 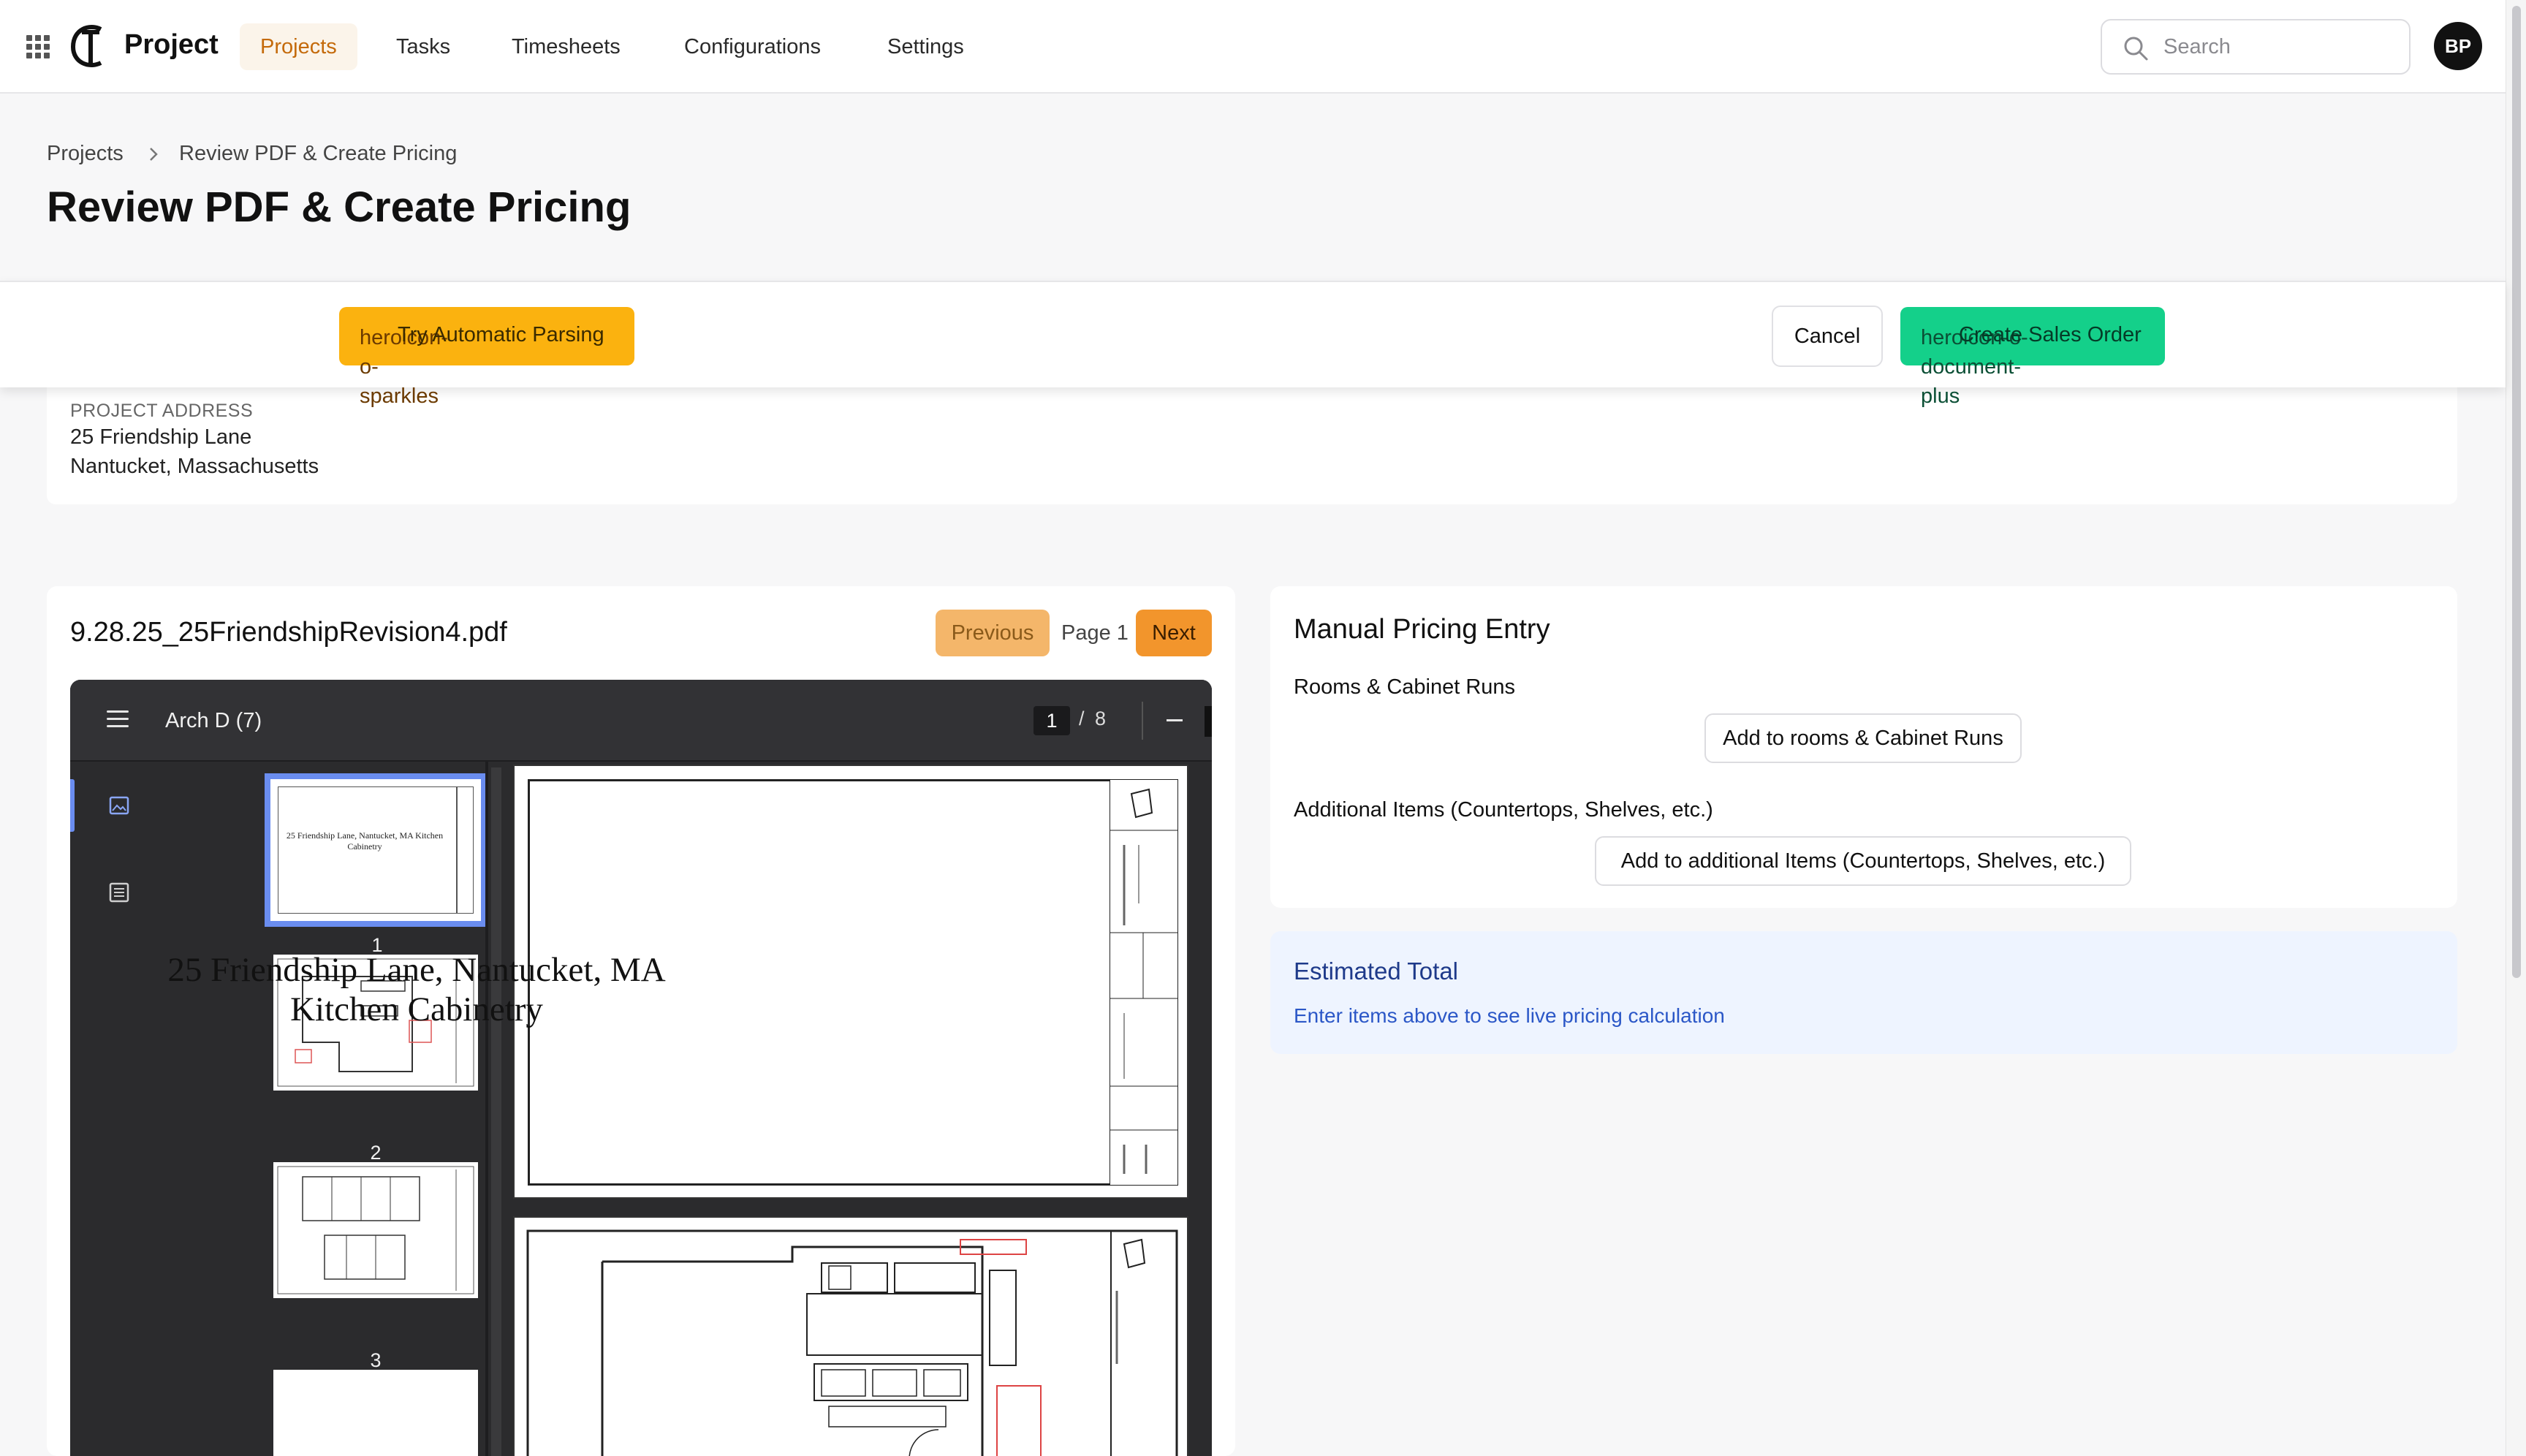 What do you see at coordinates (1175, 720) in the screenshot?
I see `zoom-out-icon` at bounding box center [1175, 720].